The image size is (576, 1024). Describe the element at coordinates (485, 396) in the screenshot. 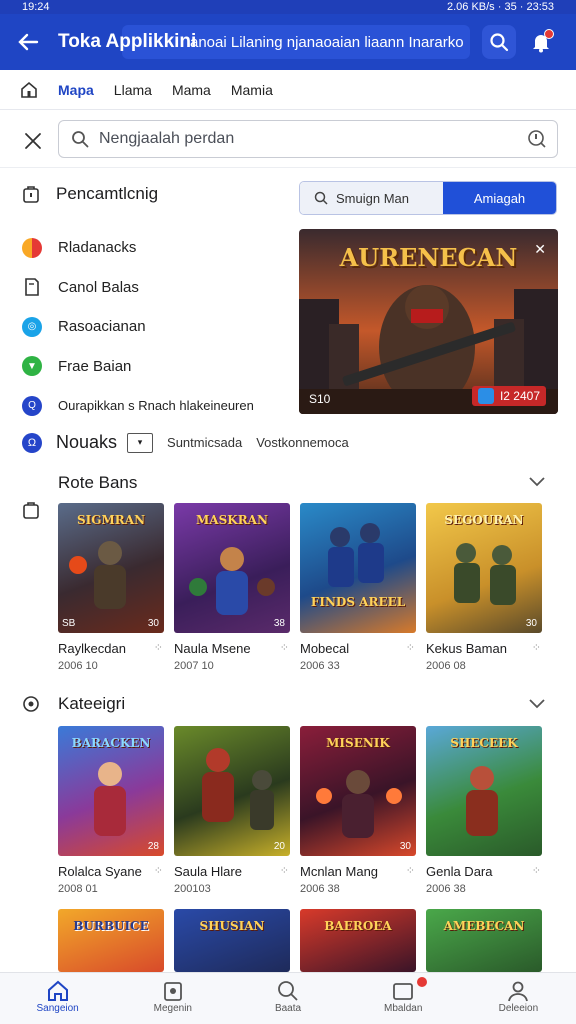

I see `app-icon` at that location.